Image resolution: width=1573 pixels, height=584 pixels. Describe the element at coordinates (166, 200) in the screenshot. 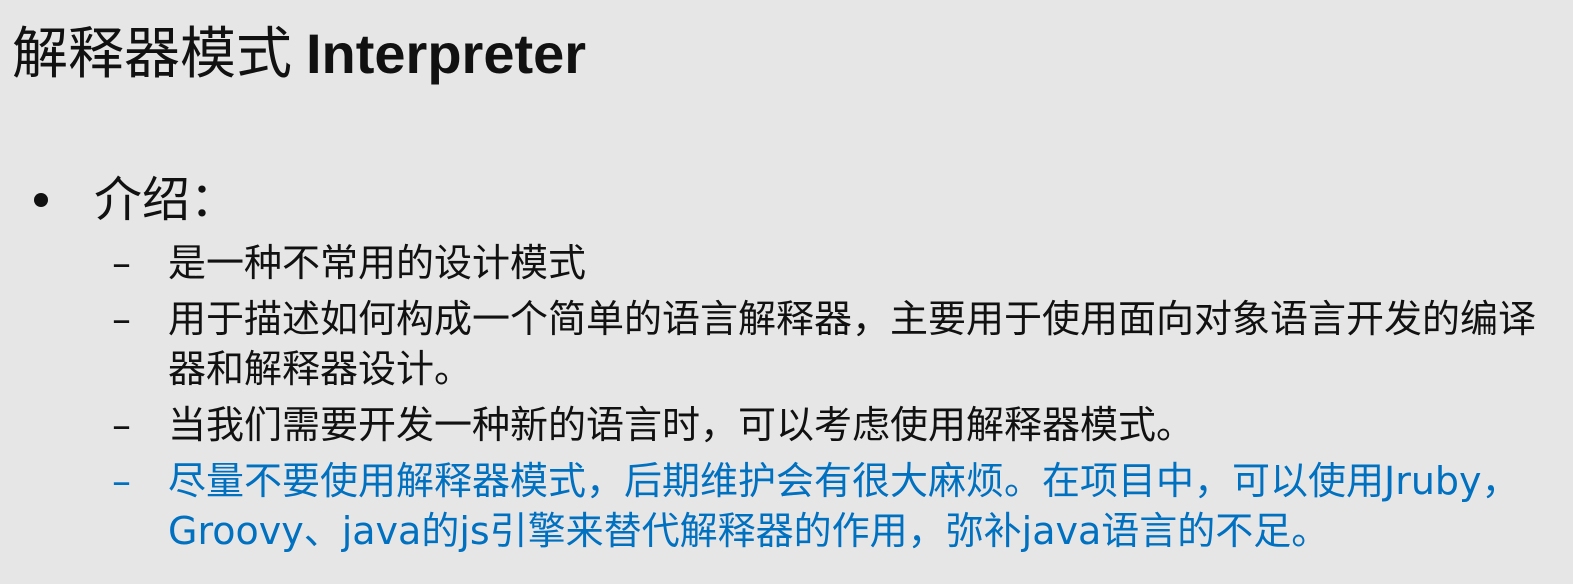

I see `bullet-label: 介绍：` at that location.